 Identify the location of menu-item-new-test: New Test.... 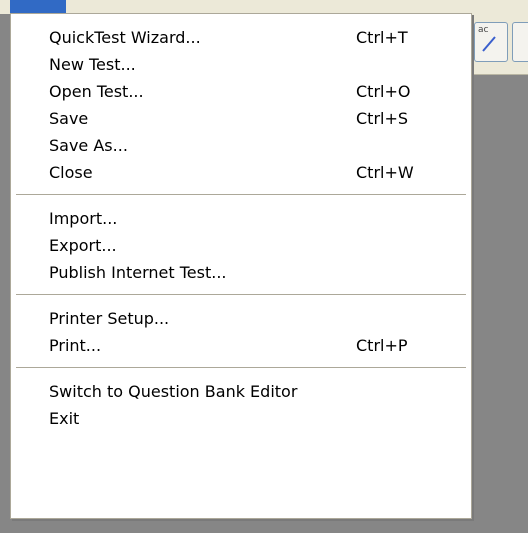
(241, 64).